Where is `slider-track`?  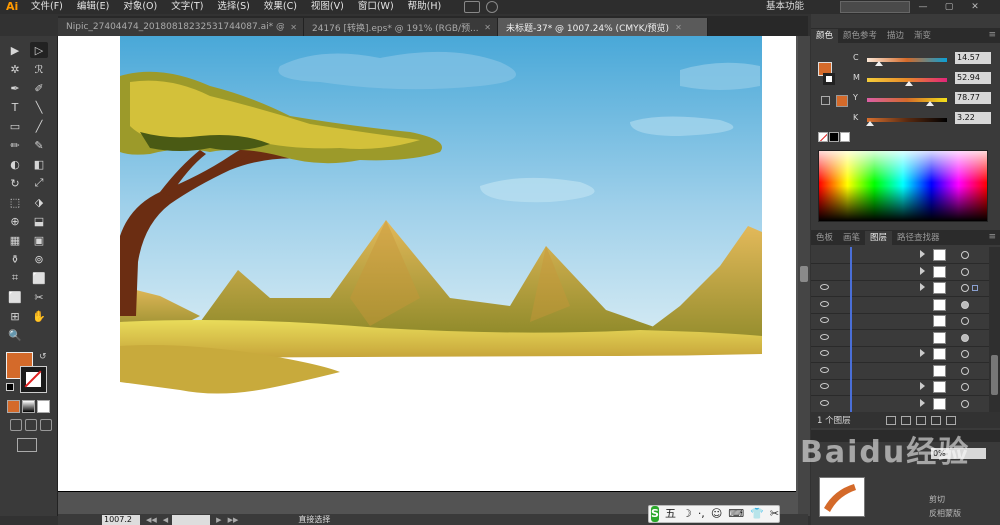 slider-track is located at coordinates (907, 120).